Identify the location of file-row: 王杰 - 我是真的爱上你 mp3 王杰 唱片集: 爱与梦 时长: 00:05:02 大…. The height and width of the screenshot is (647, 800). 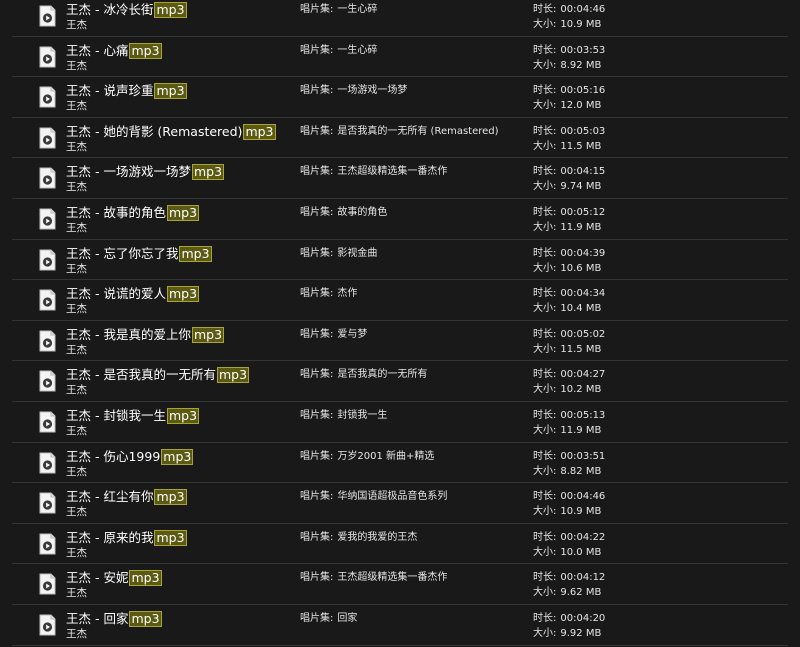
(400, 341).